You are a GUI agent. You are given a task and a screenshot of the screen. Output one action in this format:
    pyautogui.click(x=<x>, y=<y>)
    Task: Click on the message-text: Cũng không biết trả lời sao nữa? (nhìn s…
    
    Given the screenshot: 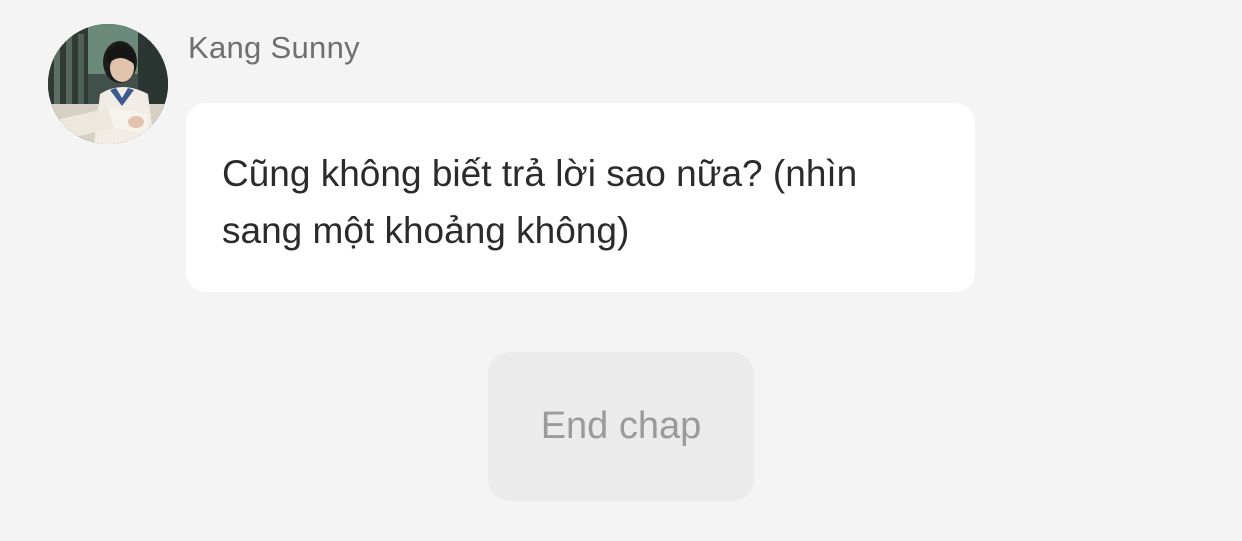 What is the action you would take?
    pyautogui.click(x=540, y=202)
    